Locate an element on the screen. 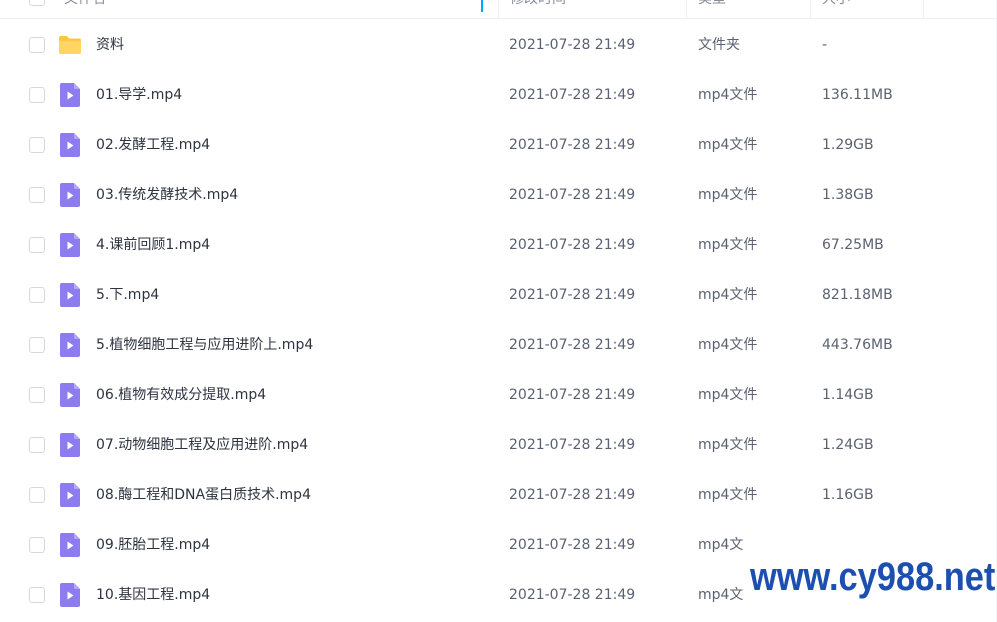 Image resolution: width=997 pixels, height=622 pixels. table-row: 4.课前回顾1.mp4 2021-07-28 21:49 mp4文件 67.25MB is located at coordinates (498, 245).